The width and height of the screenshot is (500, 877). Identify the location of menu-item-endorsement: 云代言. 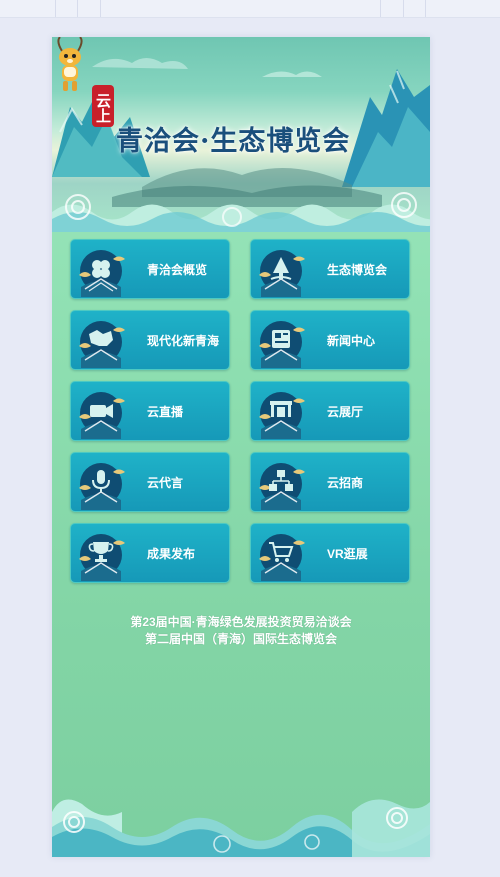
(150, 482).